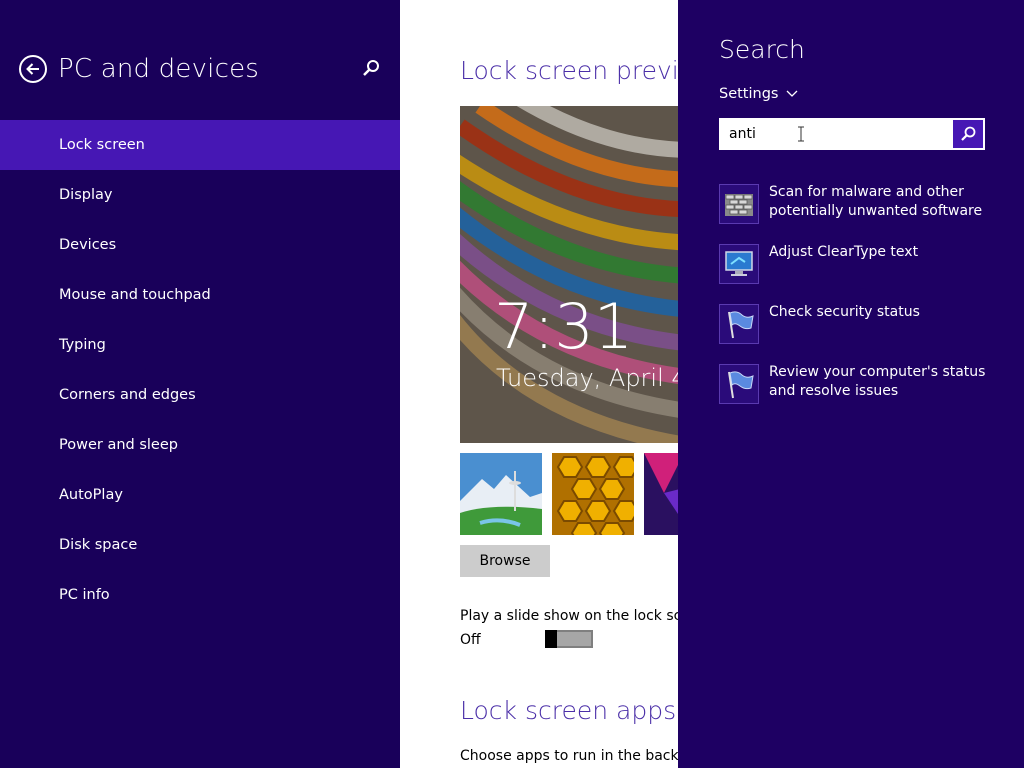 This screenshot has width=1024, height=768. I want to click on back-button, so click(33, 69).